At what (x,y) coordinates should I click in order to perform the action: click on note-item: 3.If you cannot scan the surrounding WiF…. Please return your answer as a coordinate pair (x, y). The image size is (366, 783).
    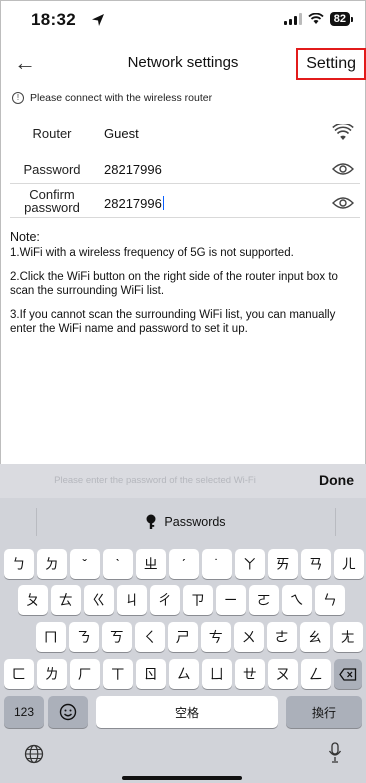
    Looking at the image, I should click on (173, 322).